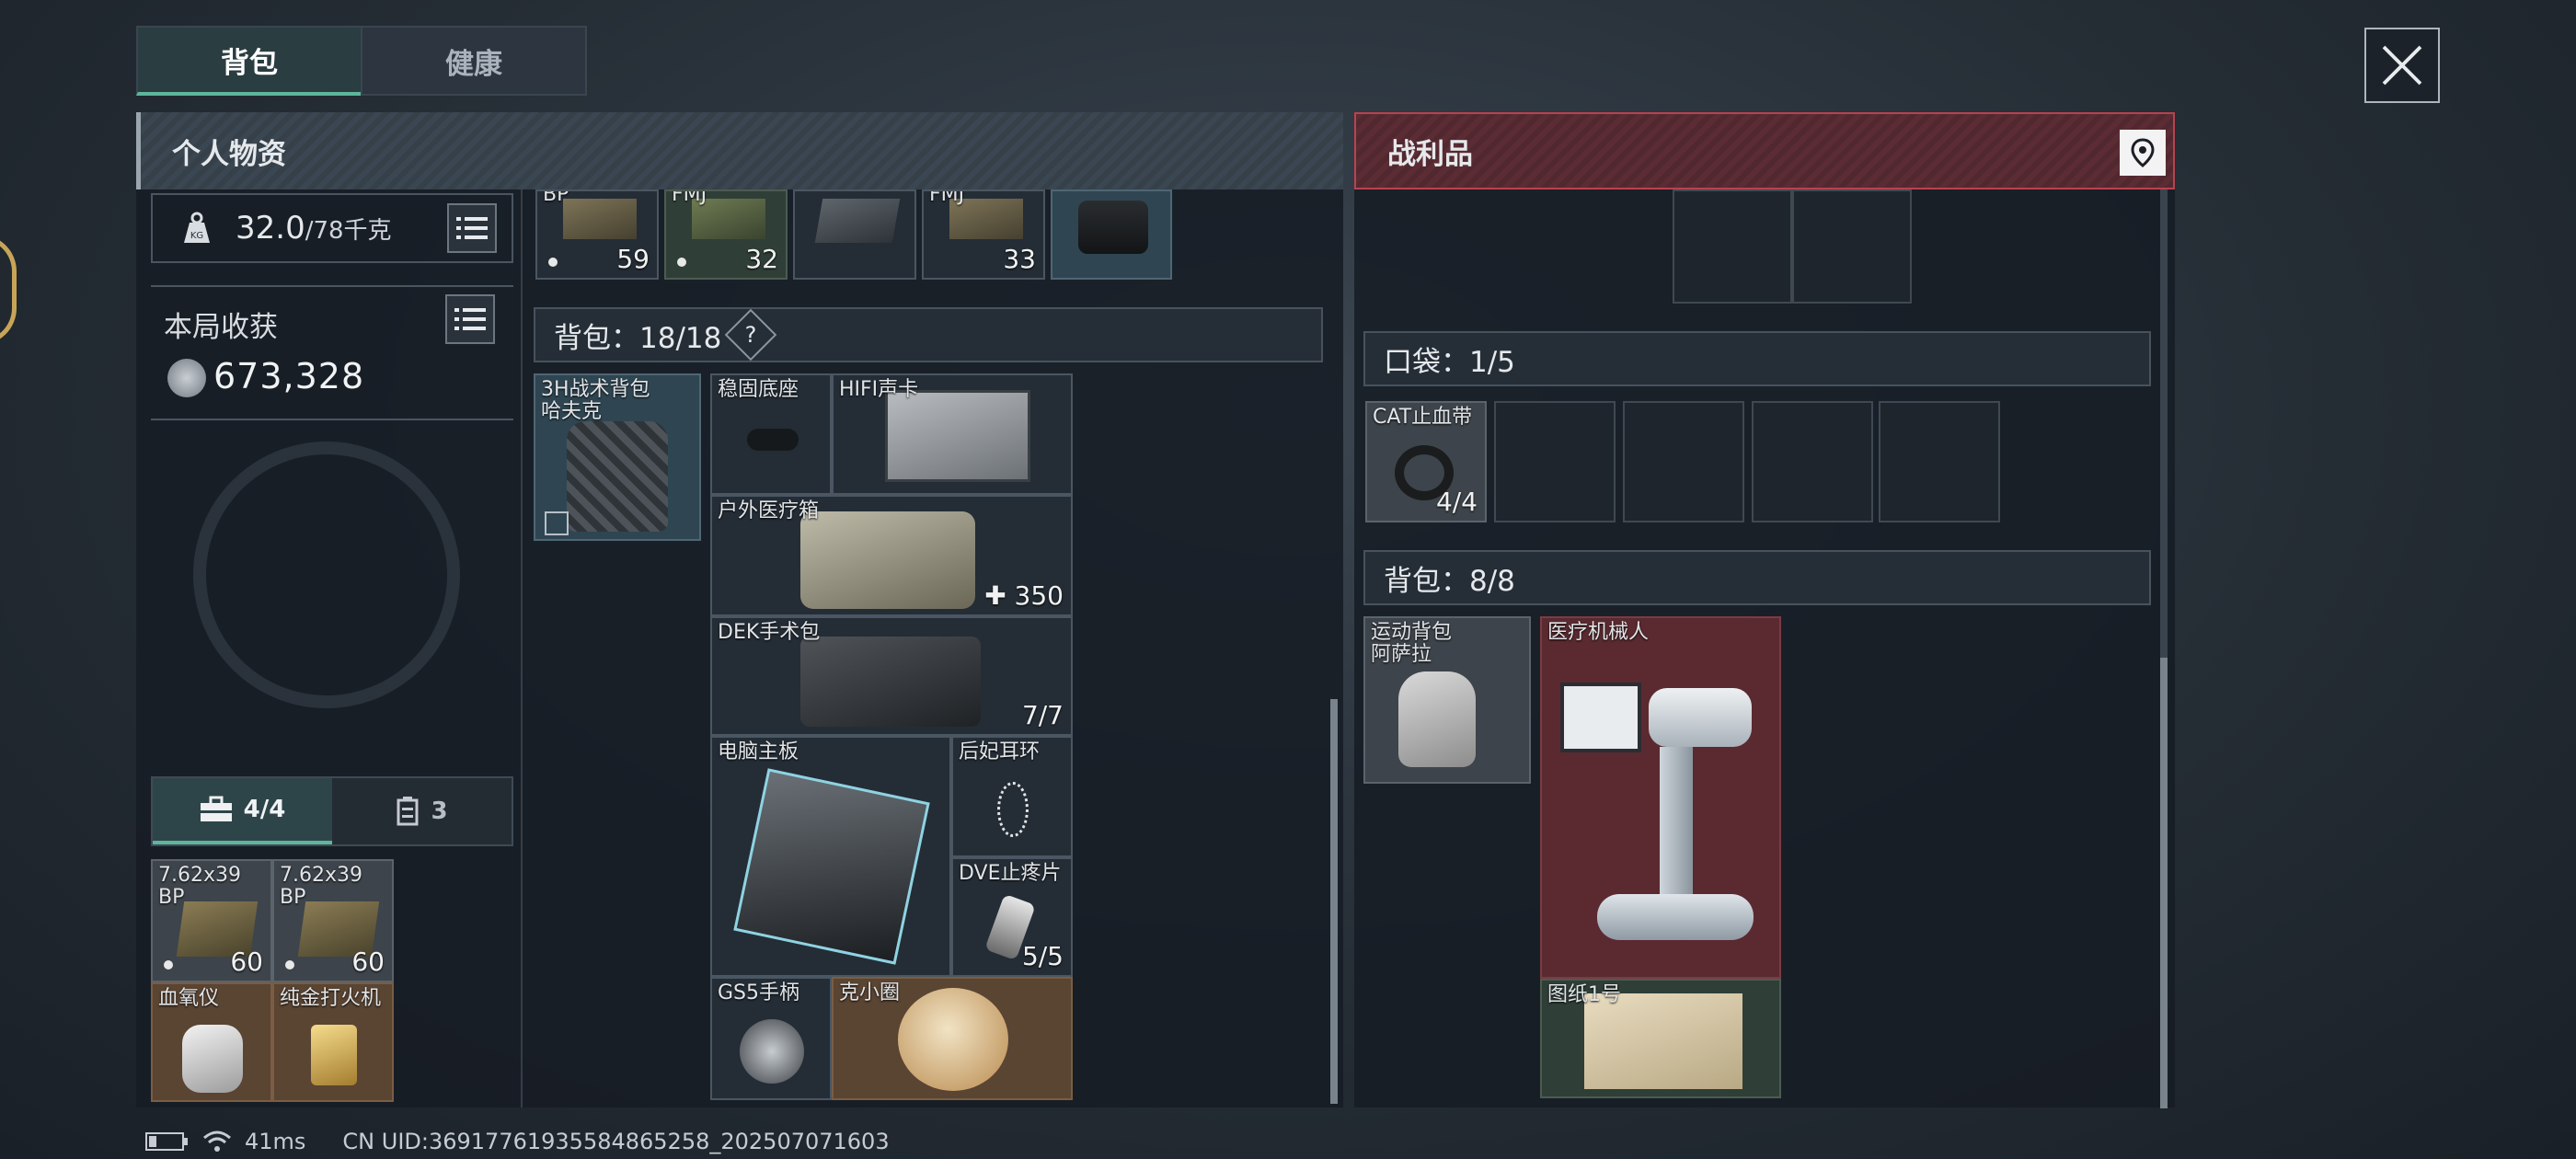 This screenshot has height=1159, width=2576. I want to click on tab-toolbox: 4/4, so click(242, 811).